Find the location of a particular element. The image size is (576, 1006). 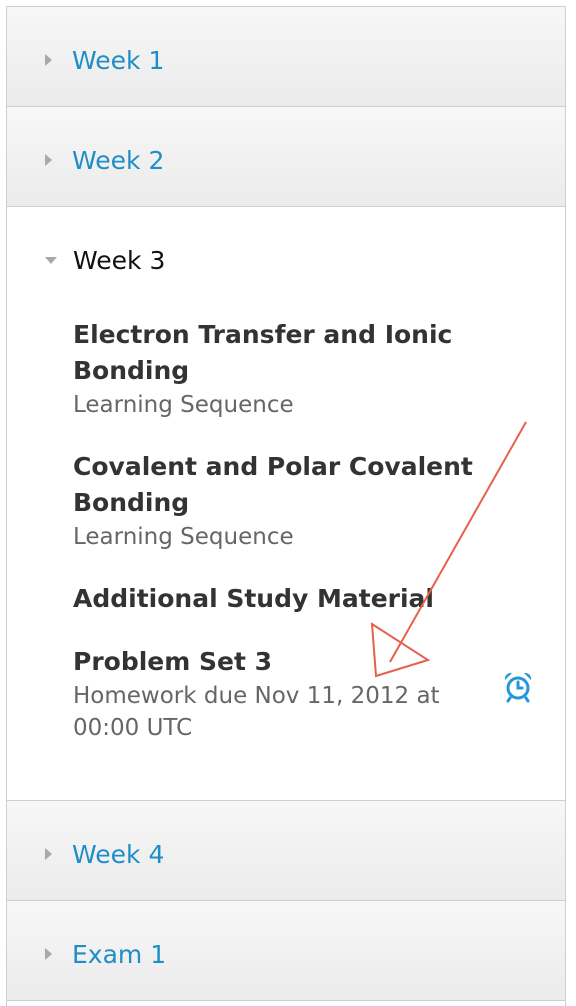

chapter-header: Week 4 is located at coordinates (104, 854).